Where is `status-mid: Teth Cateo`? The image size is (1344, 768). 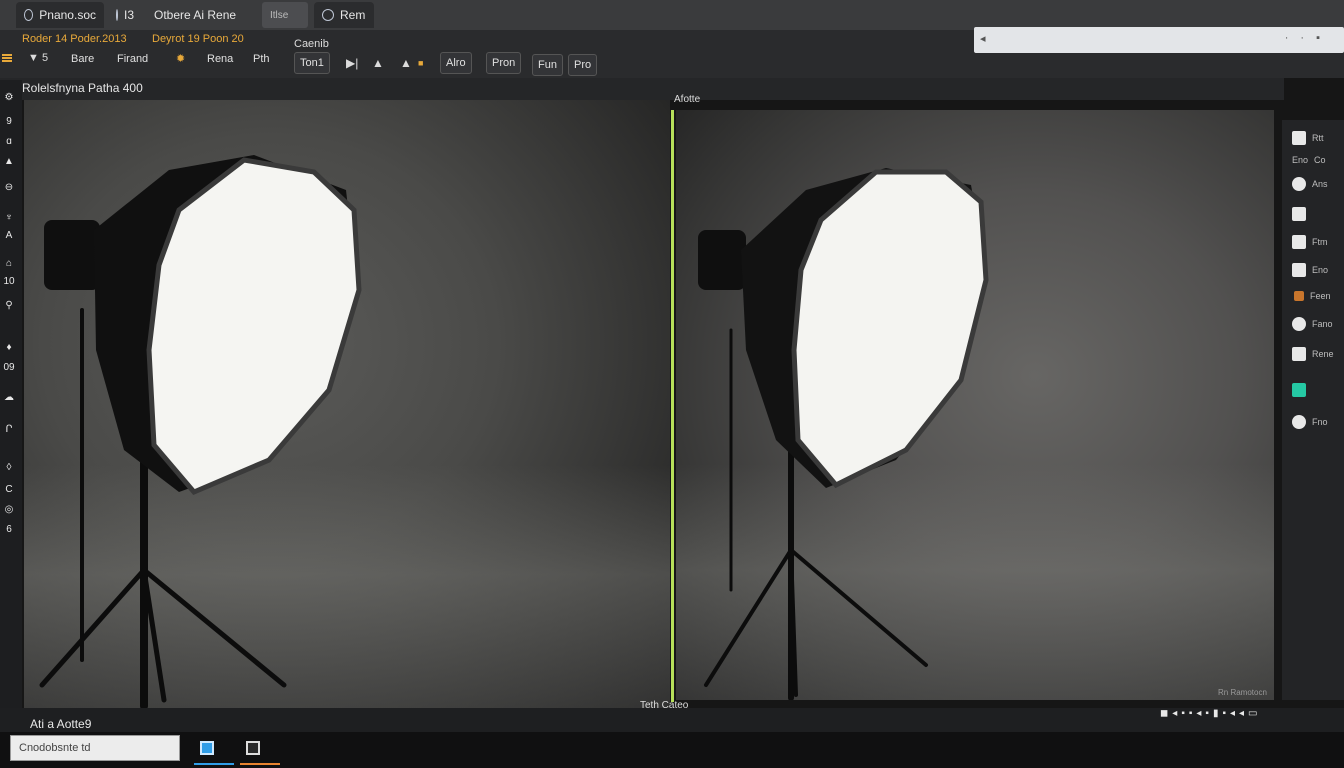
status-mid: Teth Cateo is located at coordinates (664, 705).